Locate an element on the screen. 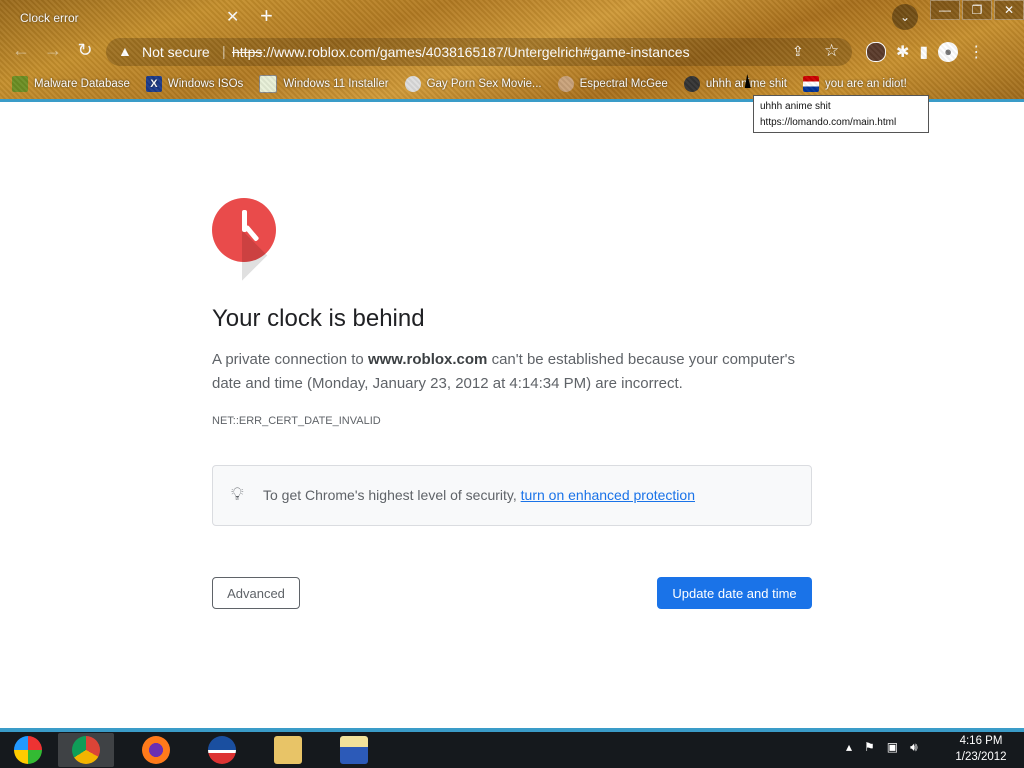 This screenshot has height=768, width=1024. tab-search-button: ⌄ is located at coordinates (905, 17).